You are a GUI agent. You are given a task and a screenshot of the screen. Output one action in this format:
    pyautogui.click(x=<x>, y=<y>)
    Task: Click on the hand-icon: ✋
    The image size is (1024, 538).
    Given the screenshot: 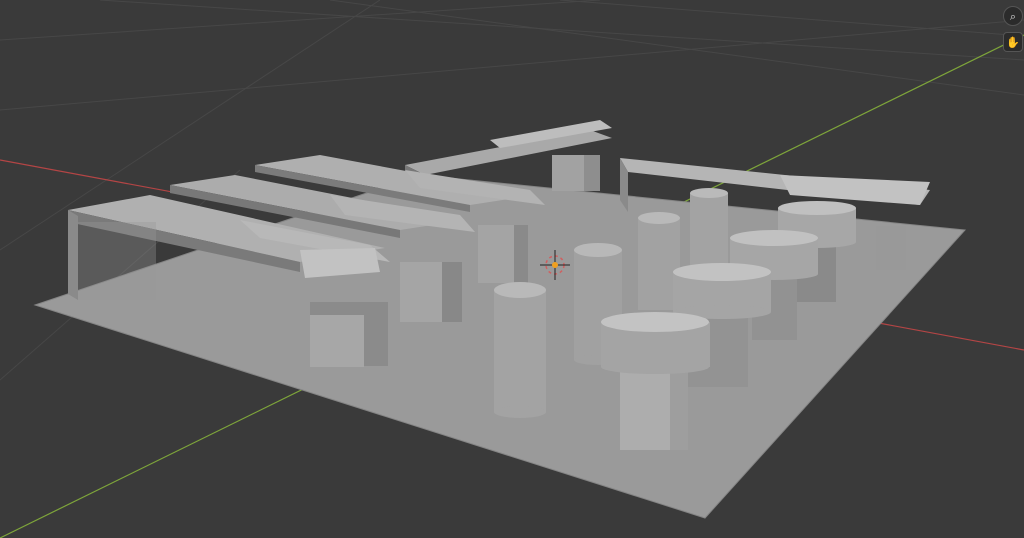 What is the action you would take?
    pyautogui.click(x=1013, y=42)
    